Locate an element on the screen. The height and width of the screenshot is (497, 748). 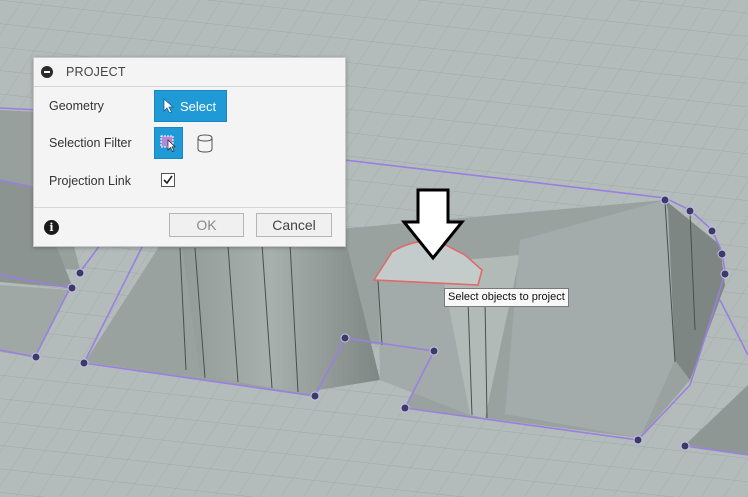
cursor-arrow-icon is located at coordinates (169, 106).